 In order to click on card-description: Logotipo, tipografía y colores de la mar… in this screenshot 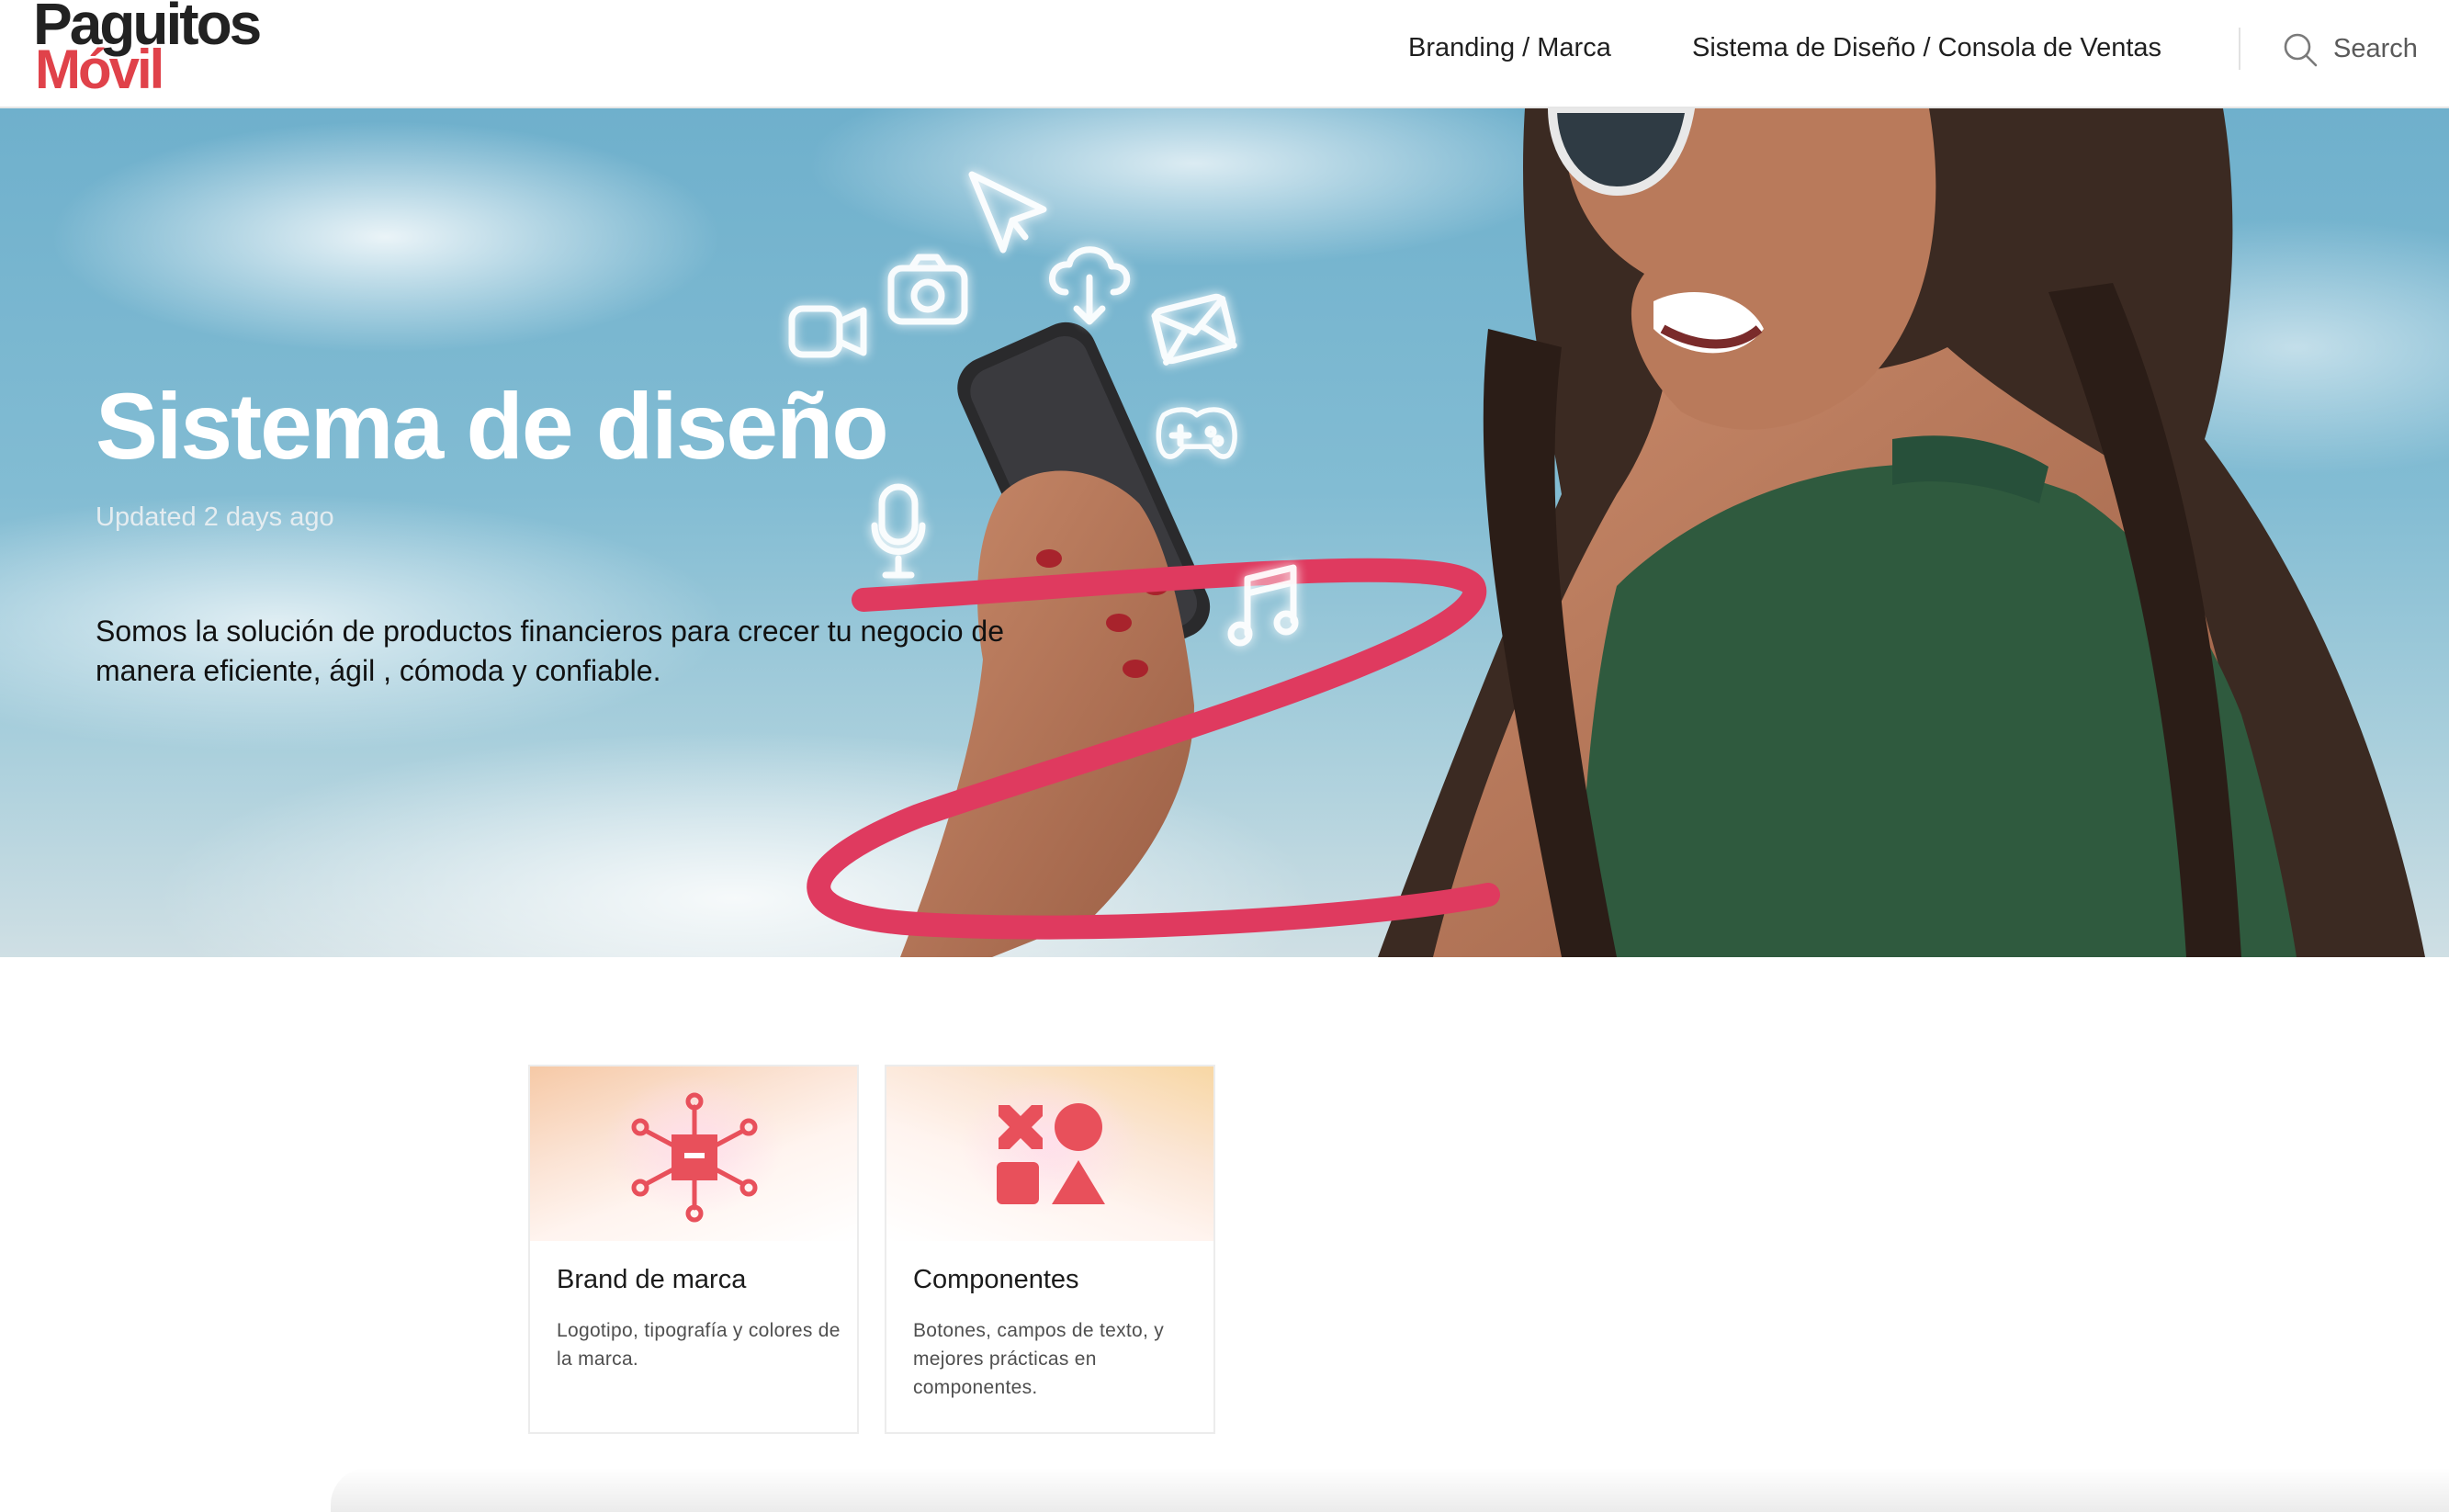, I will do `click(699, 1345)`.